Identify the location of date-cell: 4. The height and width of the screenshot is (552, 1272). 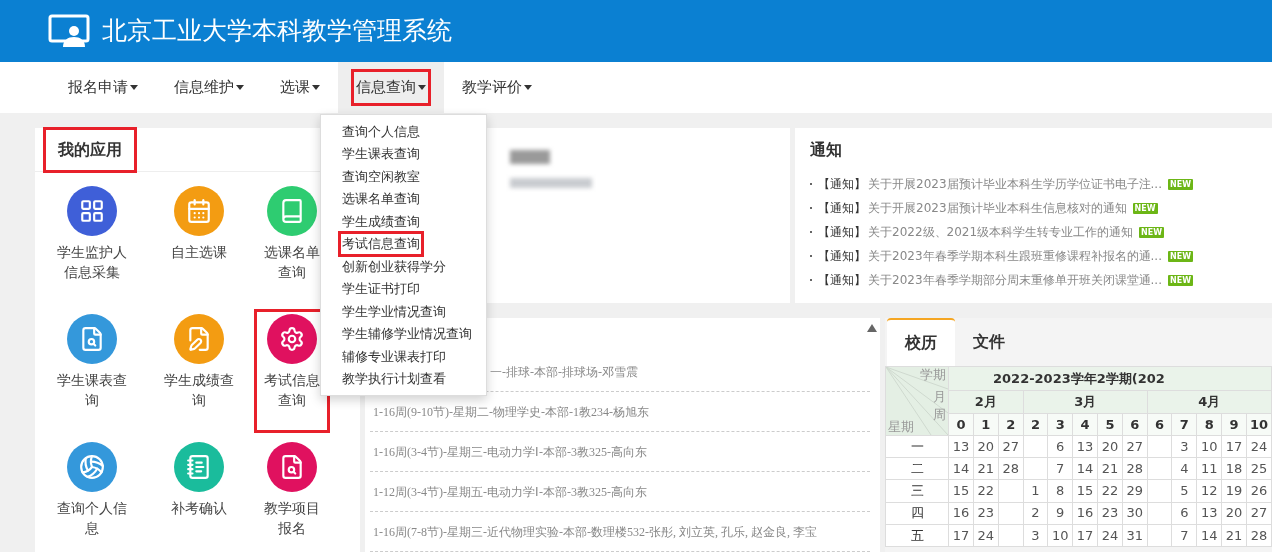
(1184, 469).